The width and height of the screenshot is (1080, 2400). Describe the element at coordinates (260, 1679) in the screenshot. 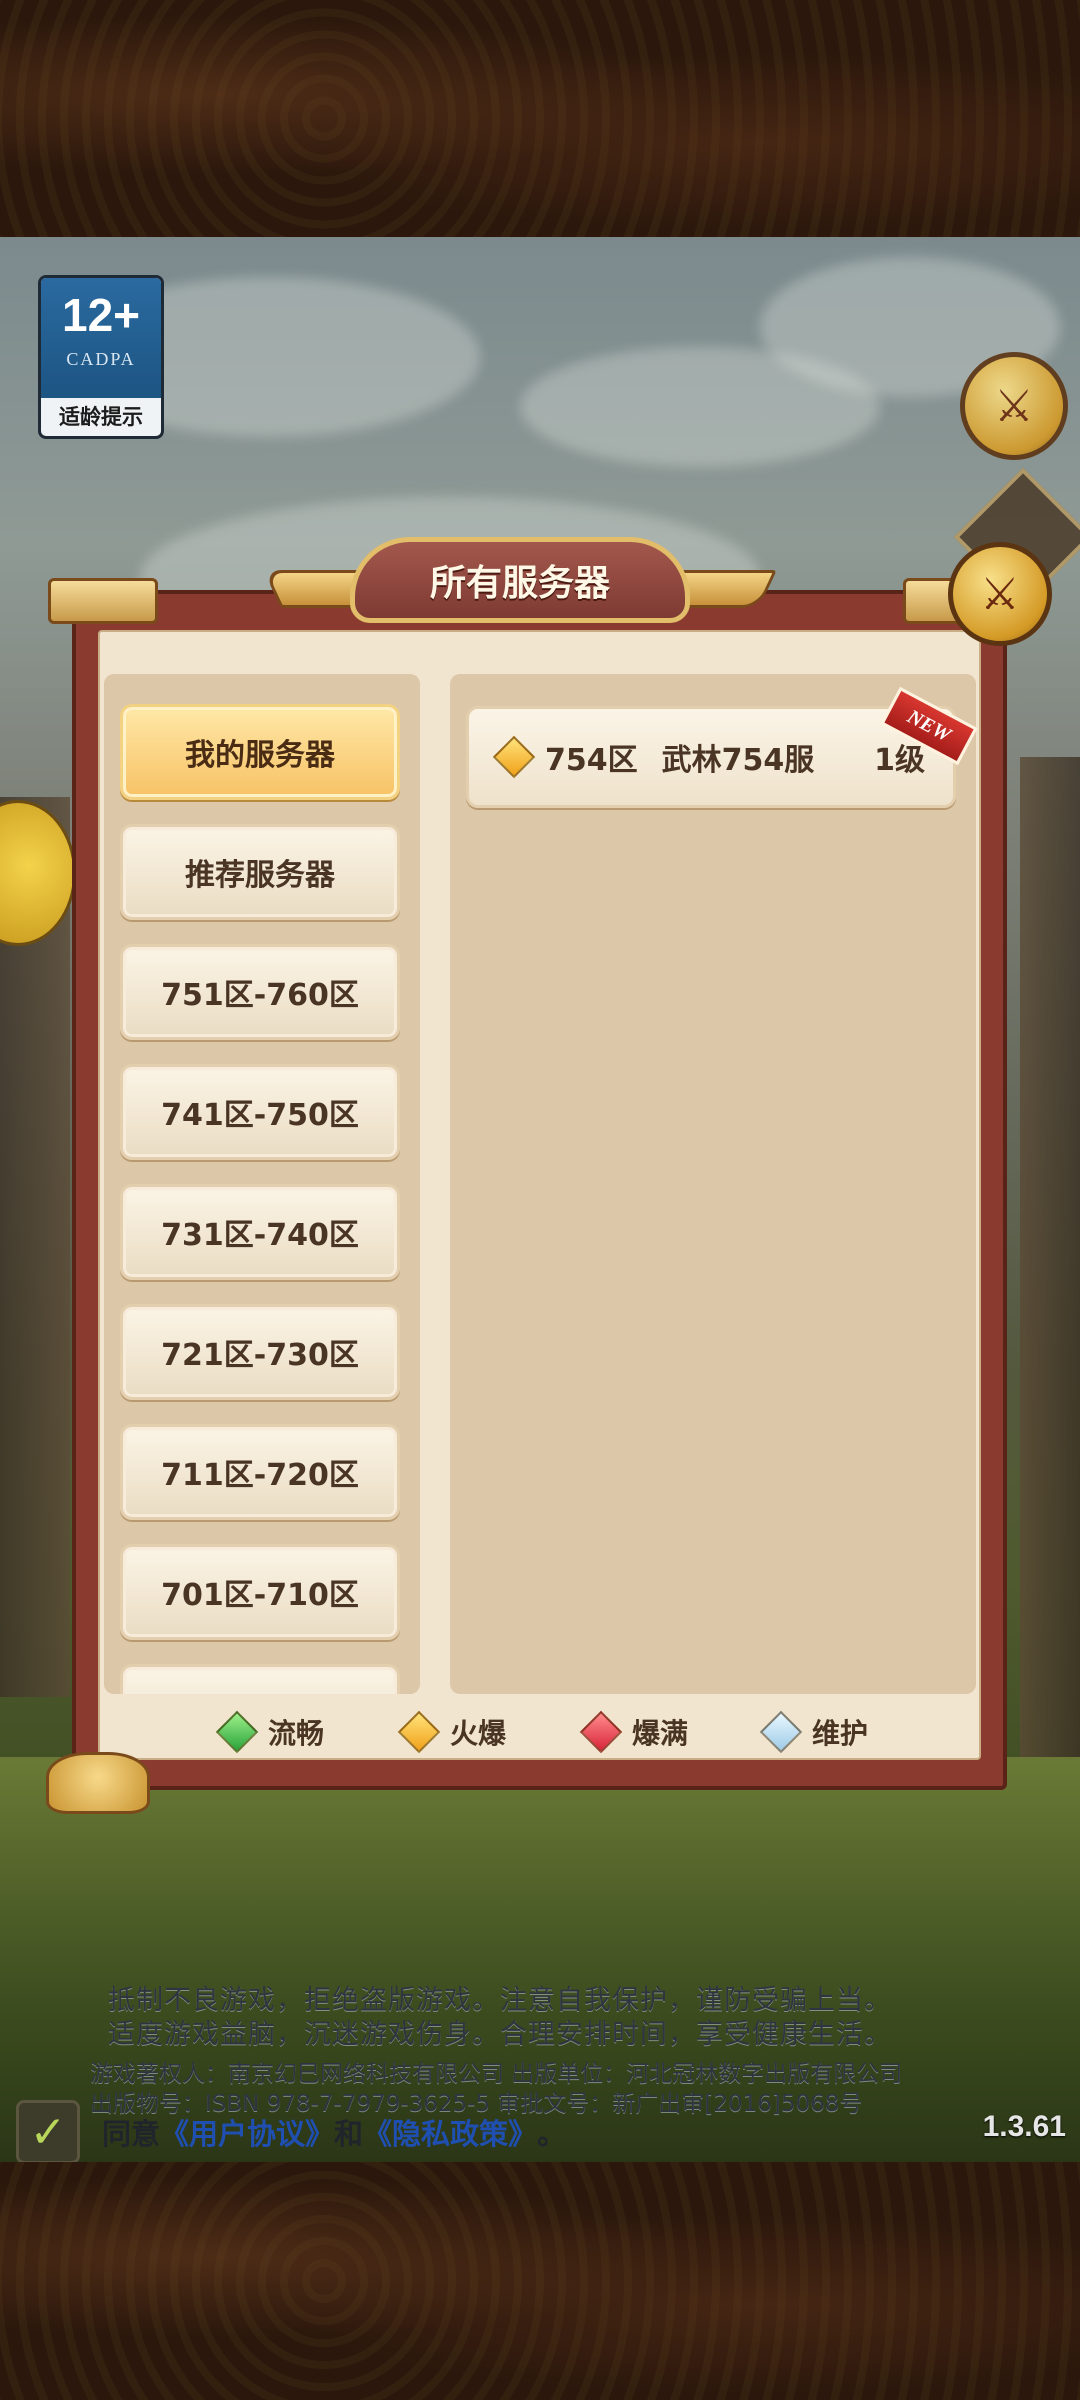

I see `group-next-partial` at that location.